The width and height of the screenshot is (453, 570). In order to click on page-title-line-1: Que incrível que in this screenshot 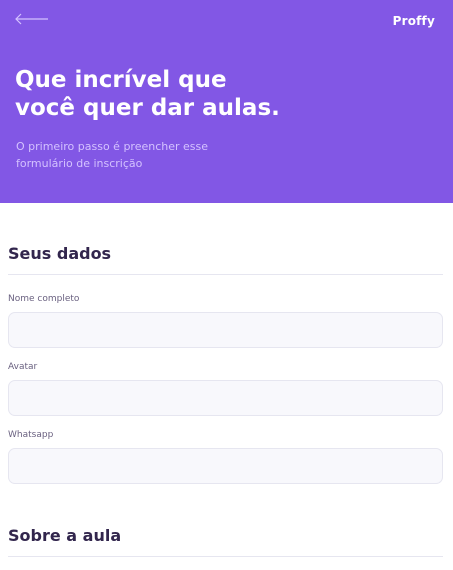, I will do `click(121, 80)`.